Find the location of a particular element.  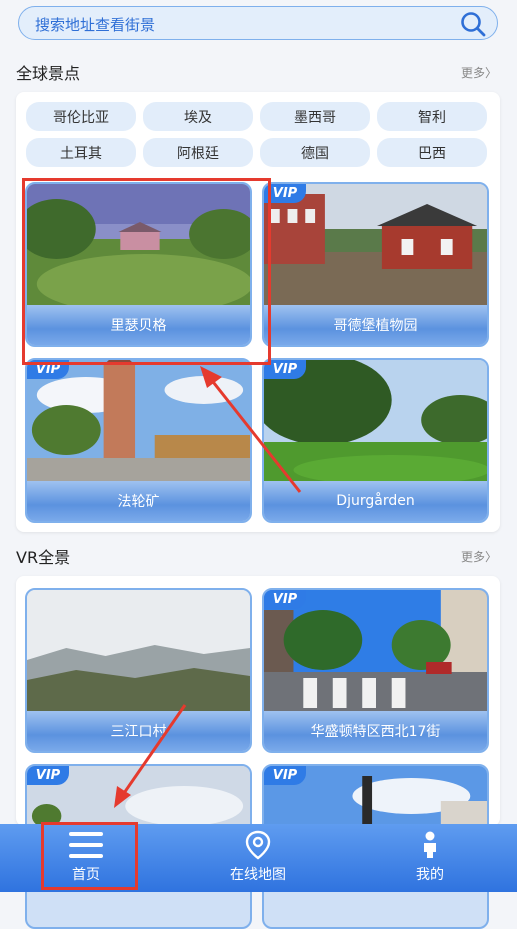

search-input: 搜索地址查看街景 is located at coordinates (95, 24).